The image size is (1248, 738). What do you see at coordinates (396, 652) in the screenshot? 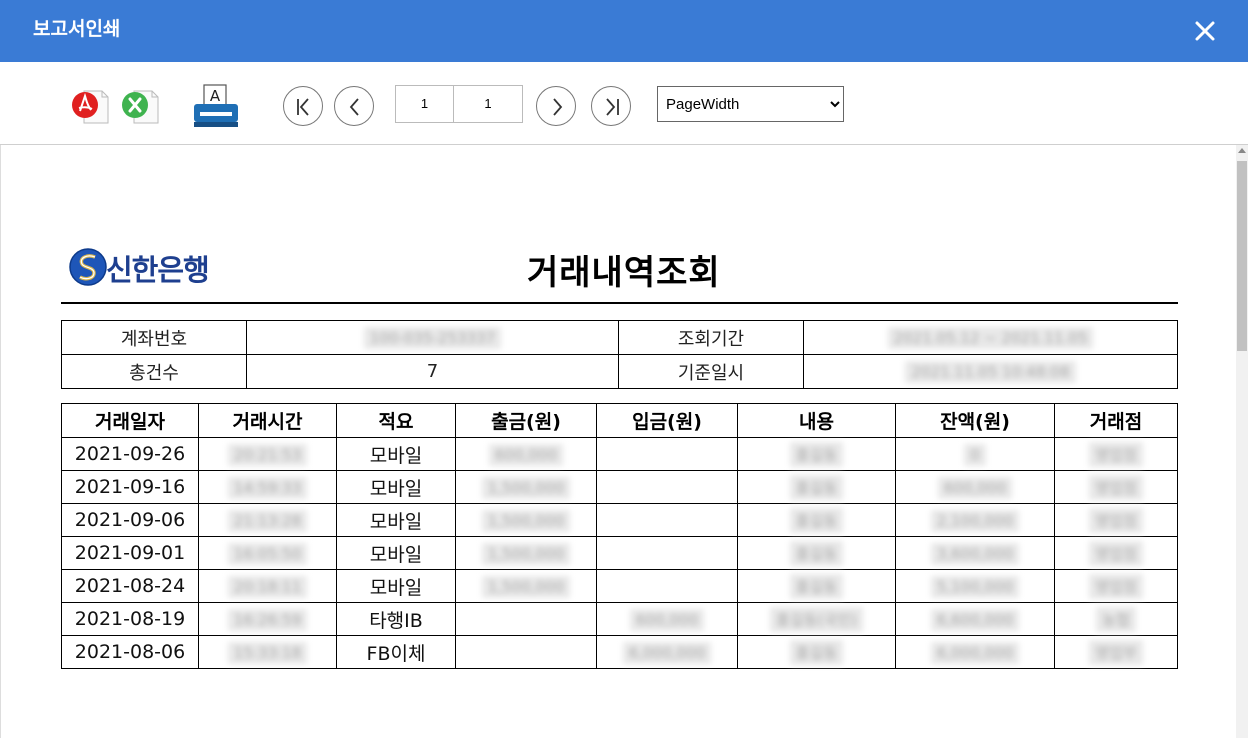
I see `cell-summary: FB이체` at bounding box center [396, 652].